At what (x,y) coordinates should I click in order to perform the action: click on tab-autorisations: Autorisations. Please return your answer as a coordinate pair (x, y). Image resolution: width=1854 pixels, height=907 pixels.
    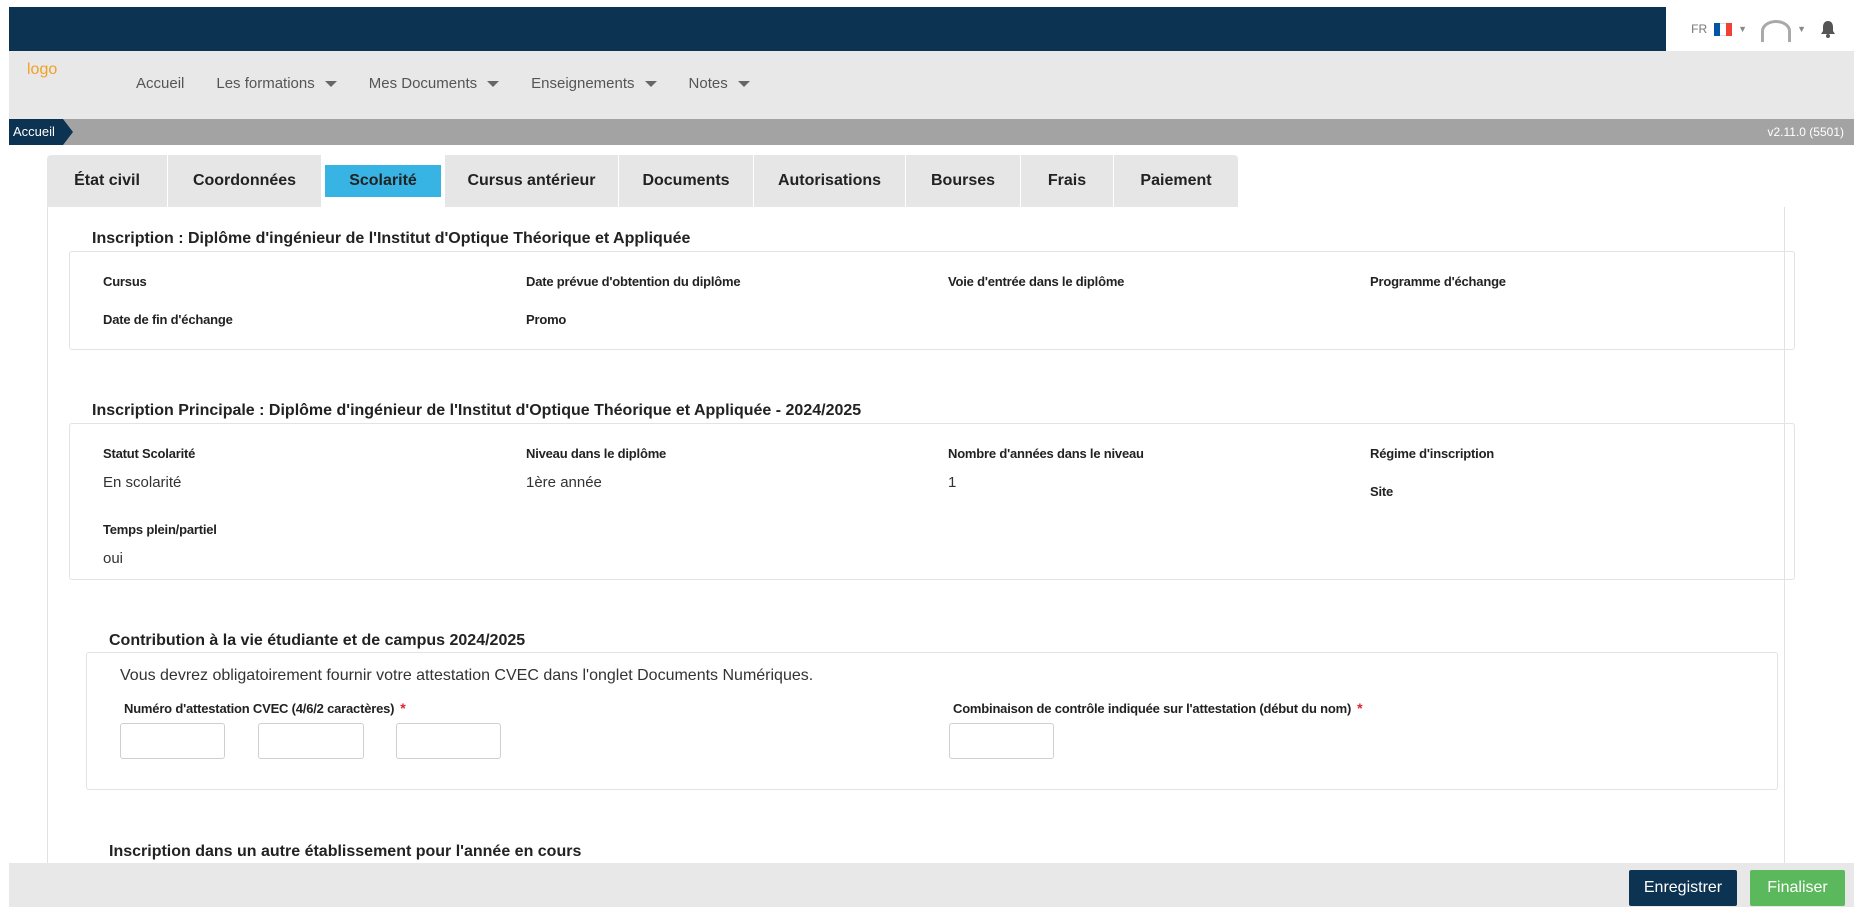
    Looking at the image, I should click on (830, 181).